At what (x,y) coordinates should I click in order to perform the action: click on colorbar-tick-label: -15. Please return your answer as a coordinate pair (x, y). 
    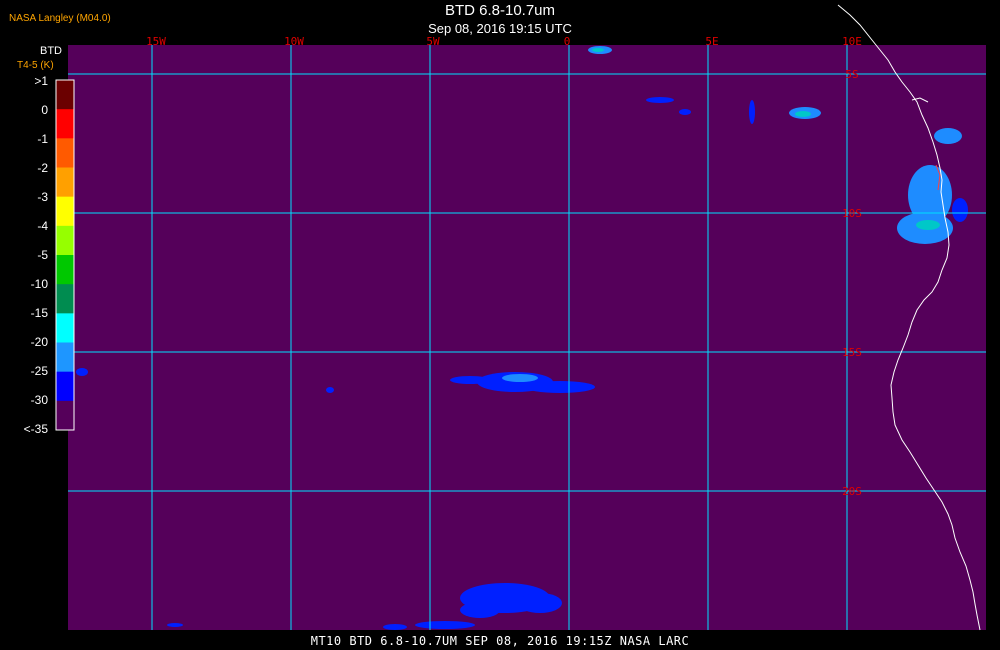
    Looking at the image, I should click on (39, 313).